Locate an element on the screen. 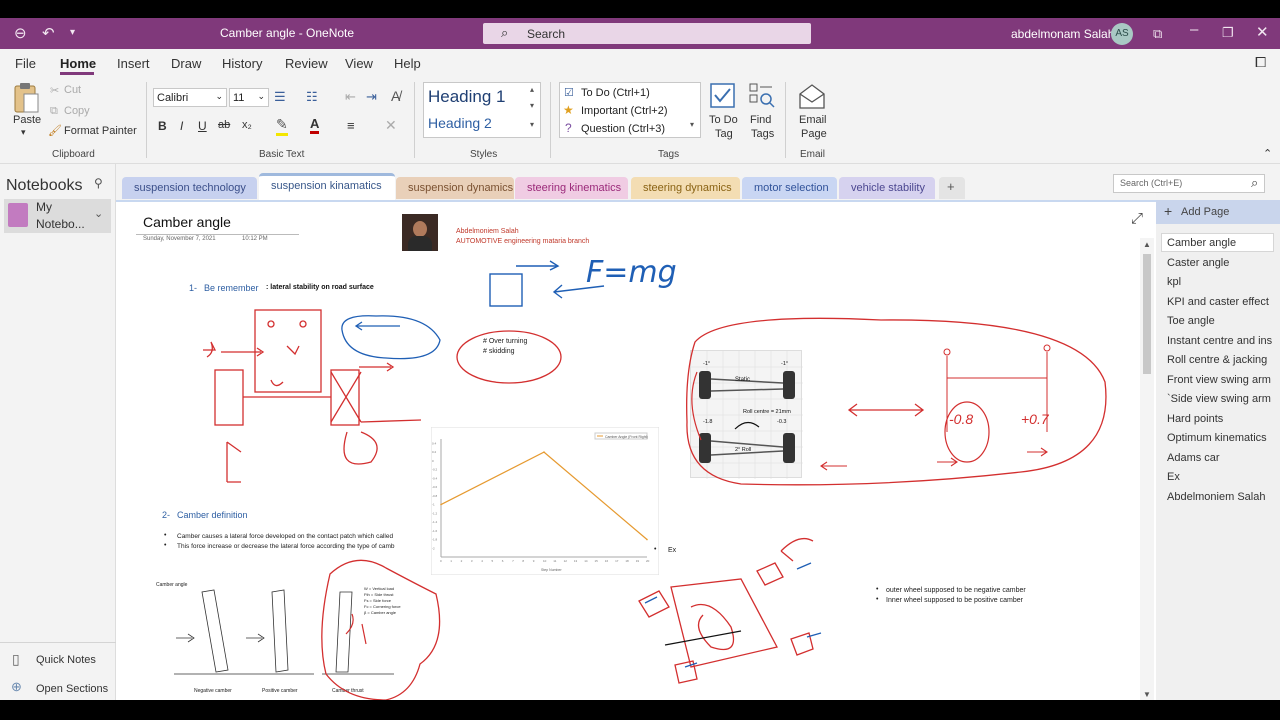 Image resolution: width=1280 pixels, height=720 pixels. todo-tag: To Do (Ctrl+1) is located at coordinates (615, 93).